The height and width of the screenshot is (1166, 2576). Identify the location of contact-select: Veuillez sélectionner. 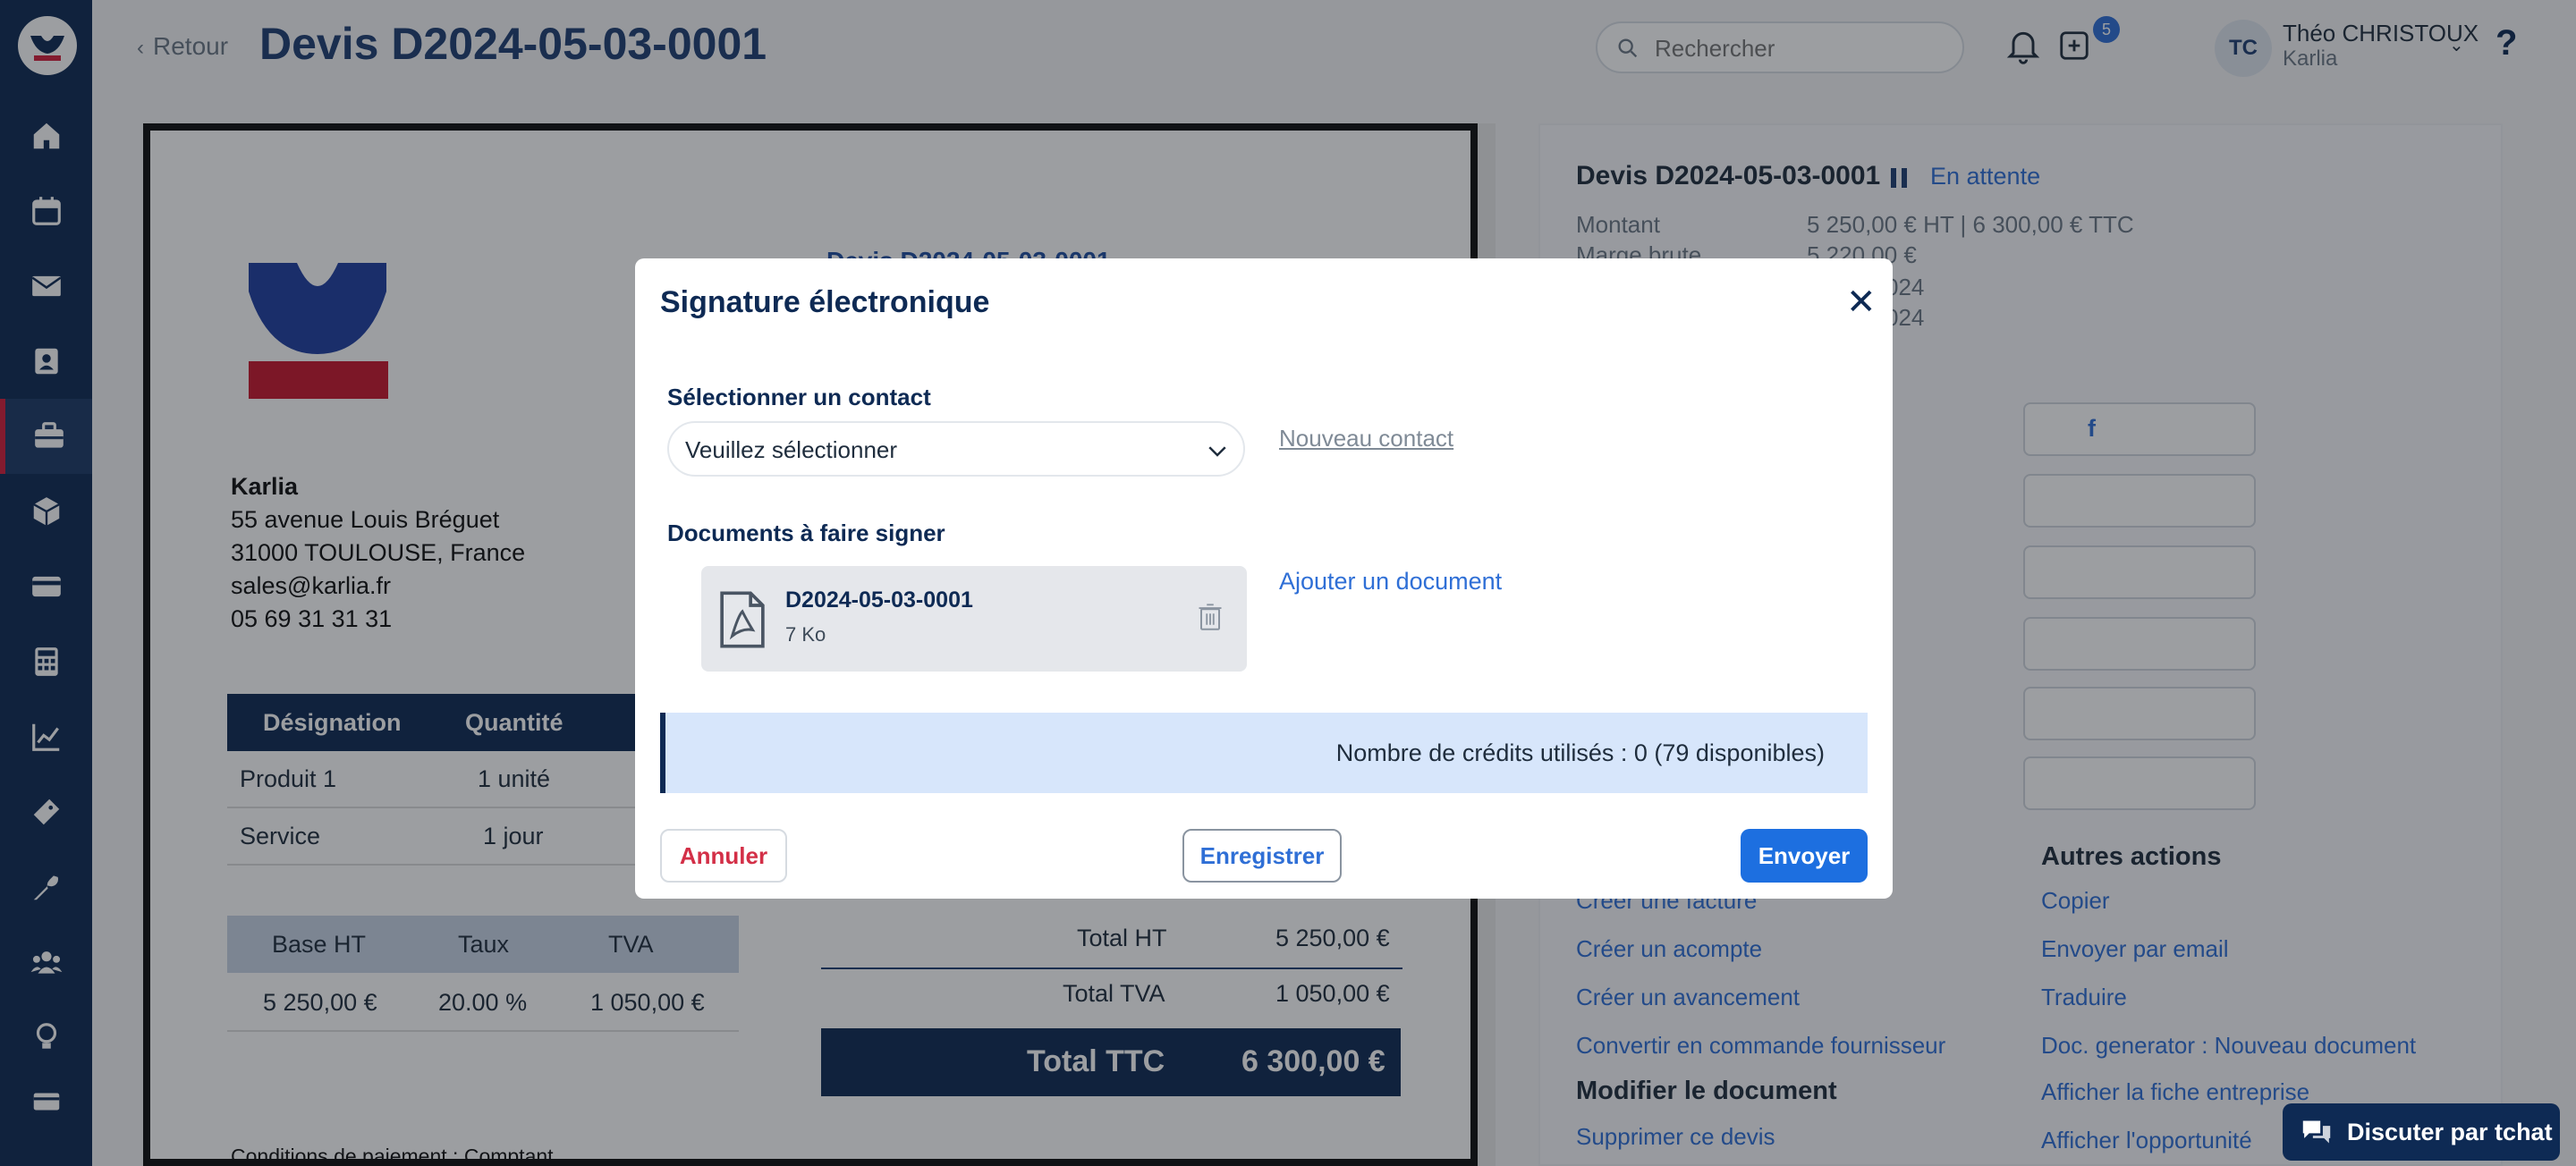
(956, 449).